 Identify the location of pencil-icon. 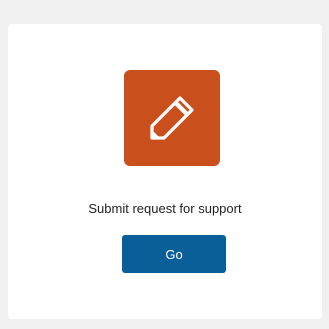
(172, 118).